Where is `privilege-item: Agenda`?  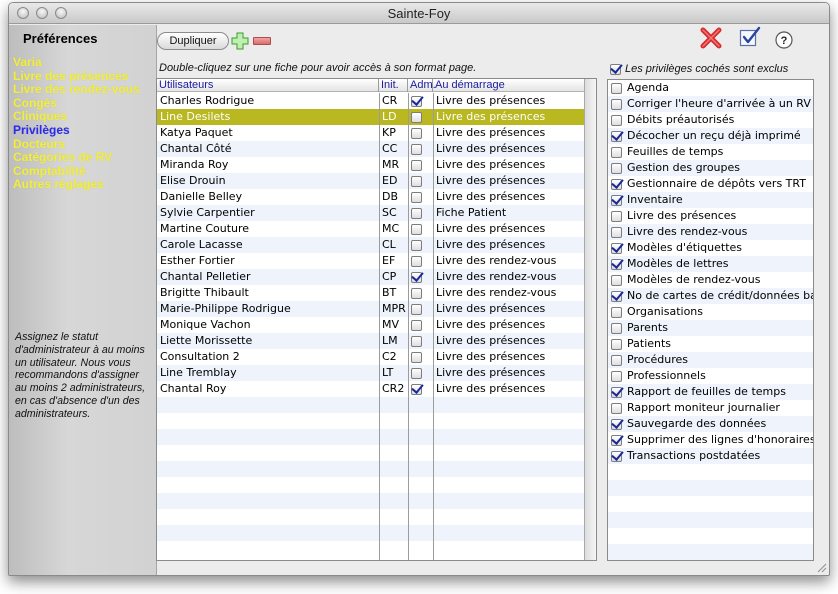
privilege-item: Agenda is located at coordinates (710, 88).